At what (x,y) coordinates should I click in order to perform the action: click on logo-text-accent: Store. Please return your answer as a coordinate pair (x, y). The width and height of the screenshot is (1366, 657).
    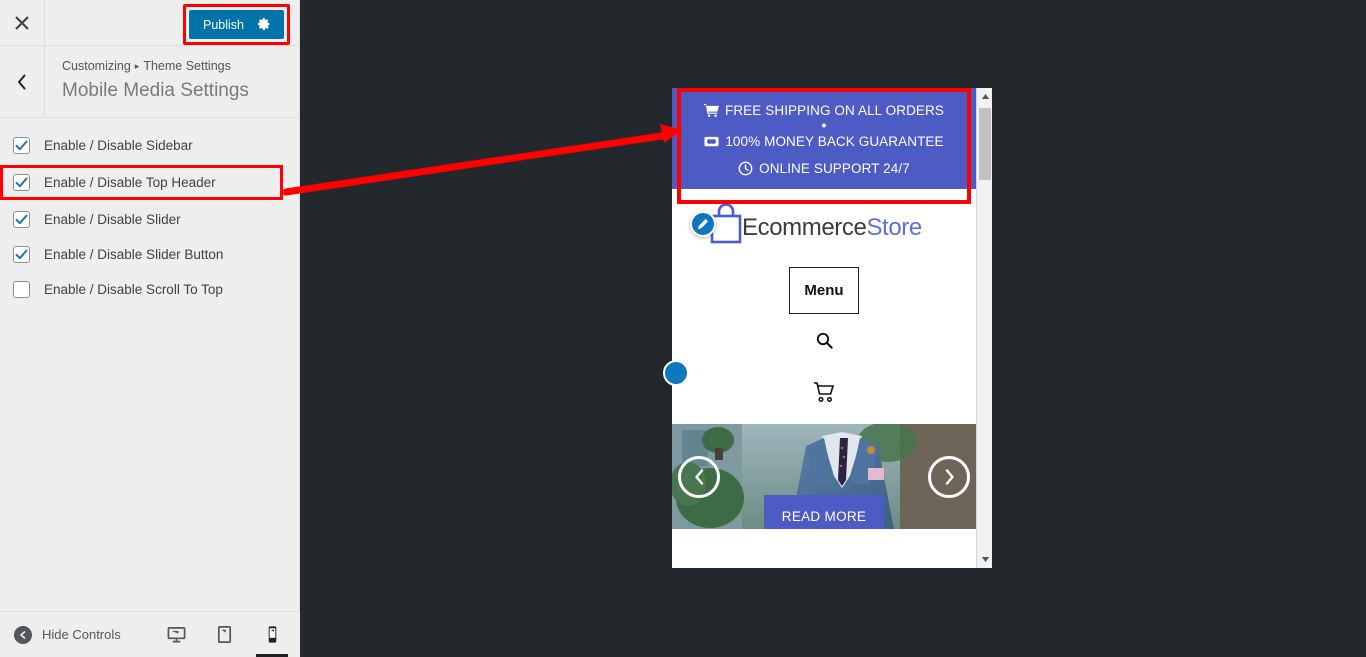
    Looking at the image, I should click on (894, 227).